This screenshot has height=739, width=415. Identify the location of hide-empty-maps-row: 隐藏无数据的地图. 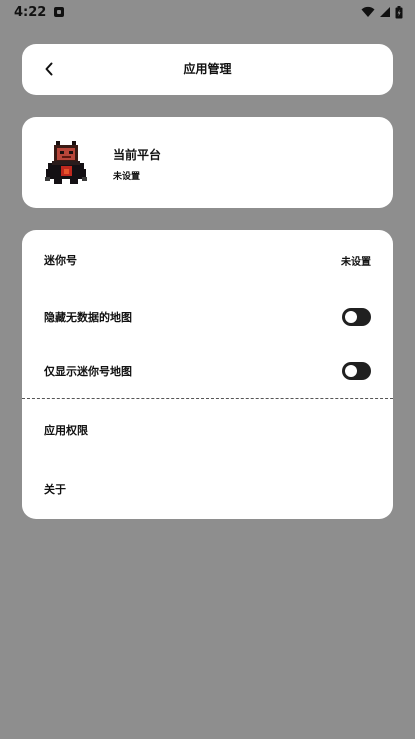
(207, 317).